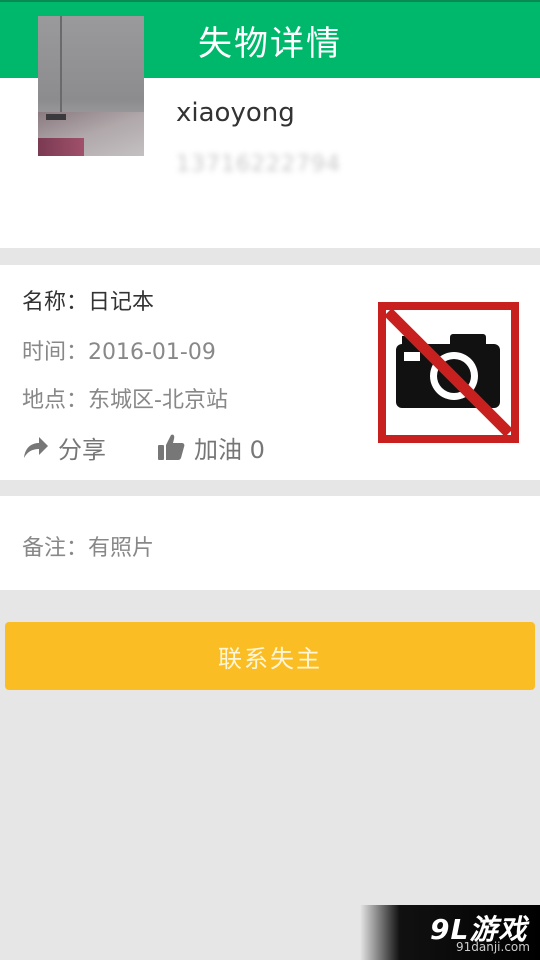 The width and height of the screenshot is (540, 960). What do you see at coordinates (88, 302) in the screenshot?
I see `item-name: 名称：日记本` at bounding box center [88, 302].